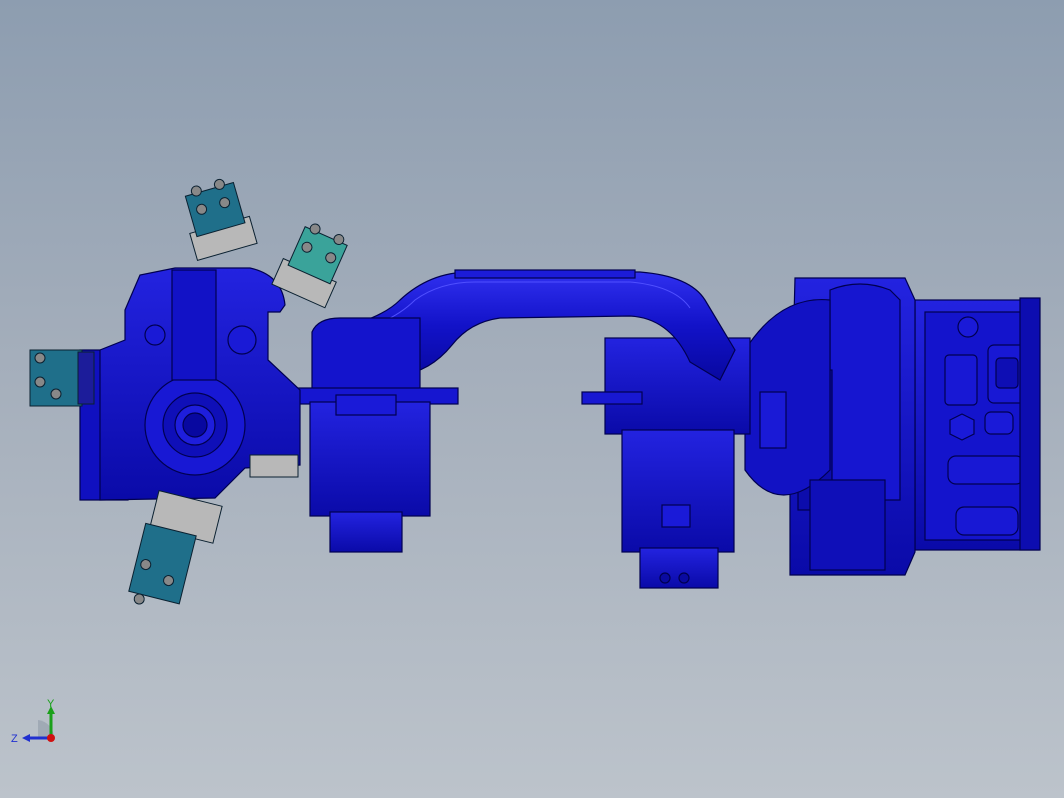 The image size is (1064, 798). I want to click on gripper-bottom, so click(175, 547).